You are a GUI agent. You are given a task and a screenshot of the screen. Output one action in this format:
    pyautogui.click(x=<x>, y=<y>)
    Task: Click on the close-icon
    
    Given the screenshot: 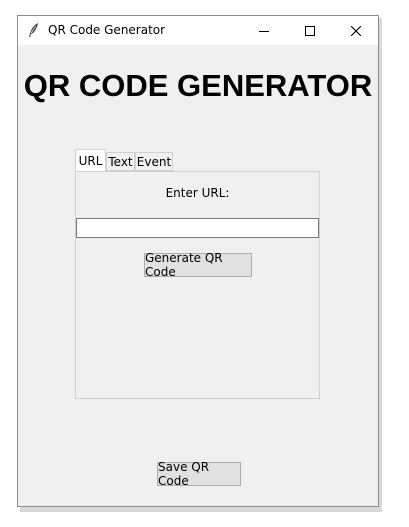 What is the action you would take?
    pyautogui.click(x=356, y=30)
    